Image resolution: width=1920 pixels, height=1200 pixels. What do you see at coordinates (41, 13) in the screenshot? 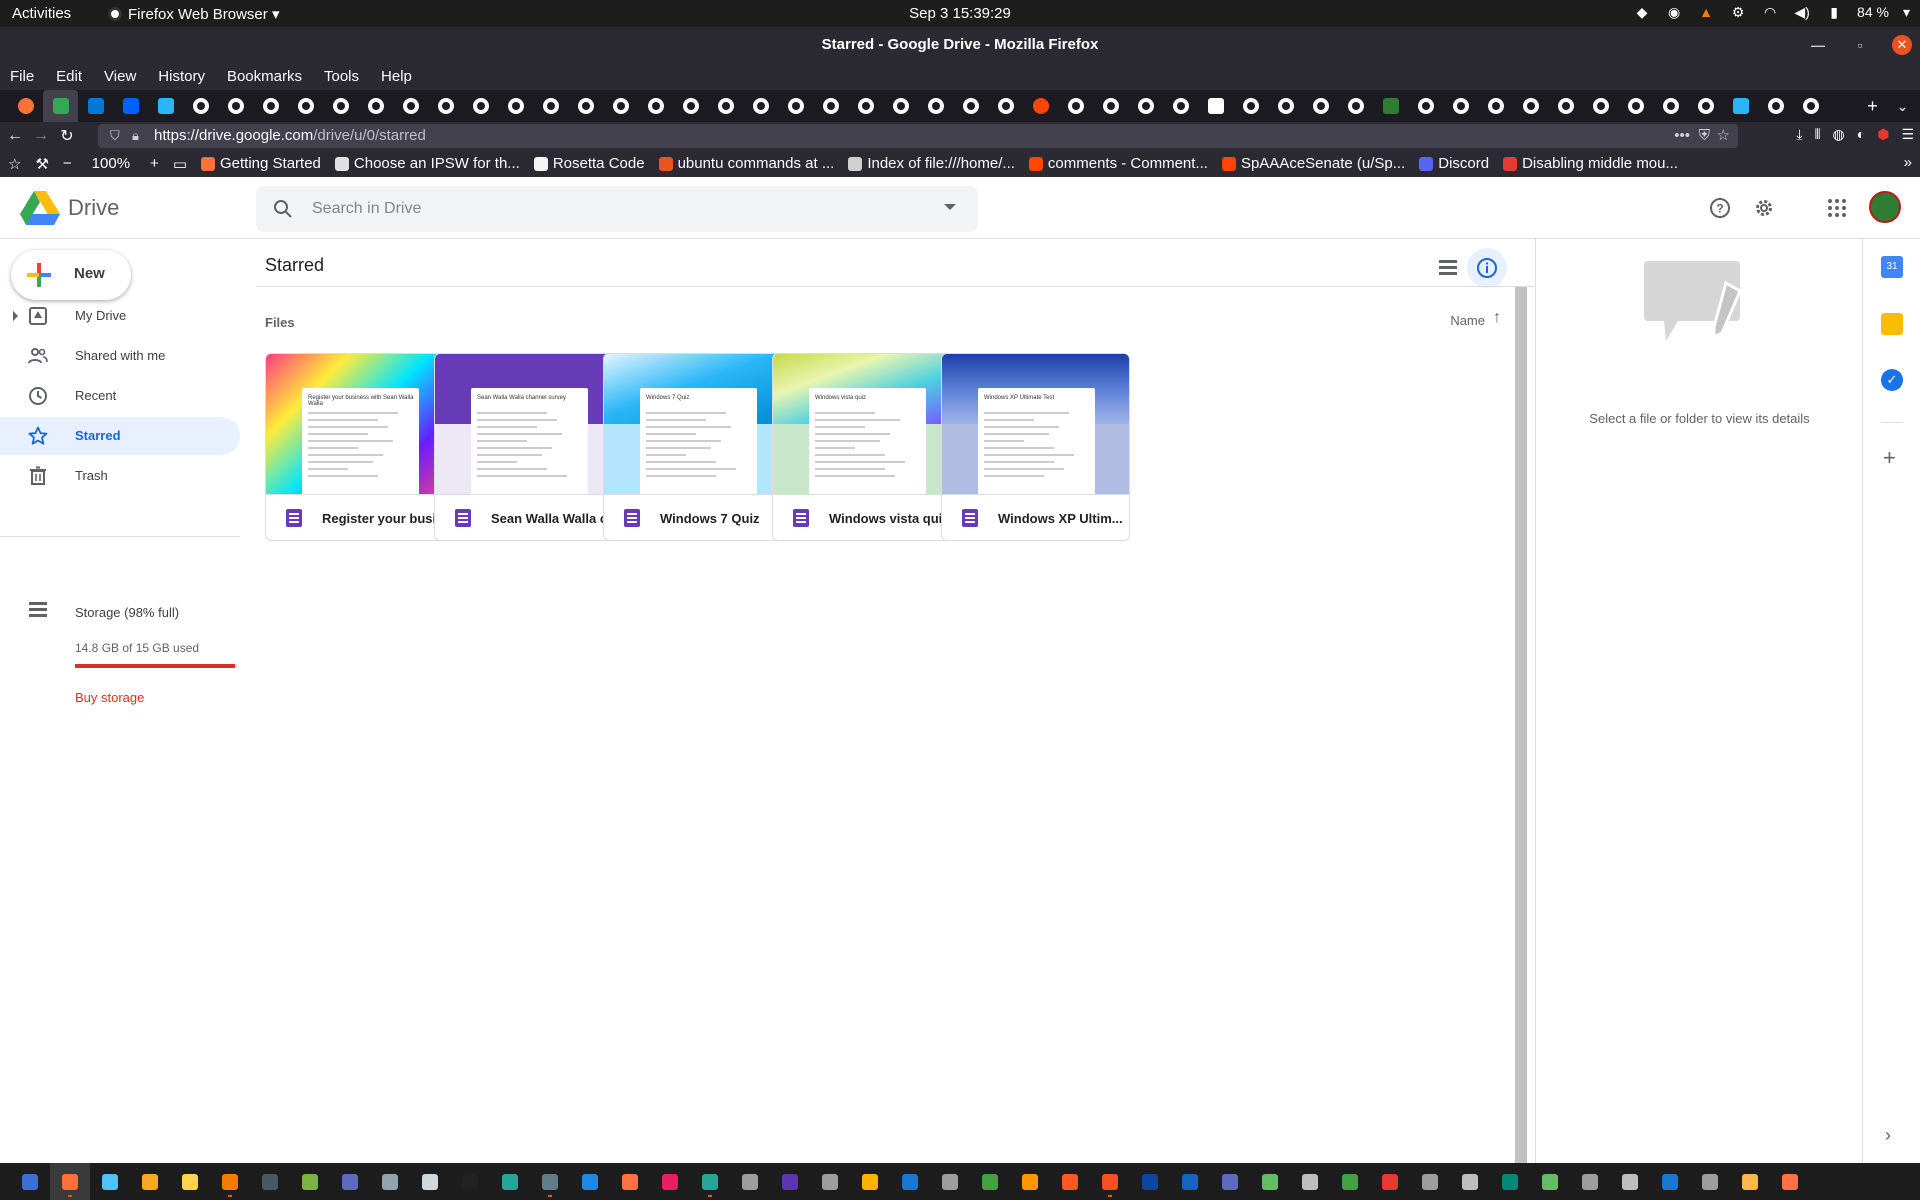
I see `activities-button: Activities` at bounding box center [41, 13].